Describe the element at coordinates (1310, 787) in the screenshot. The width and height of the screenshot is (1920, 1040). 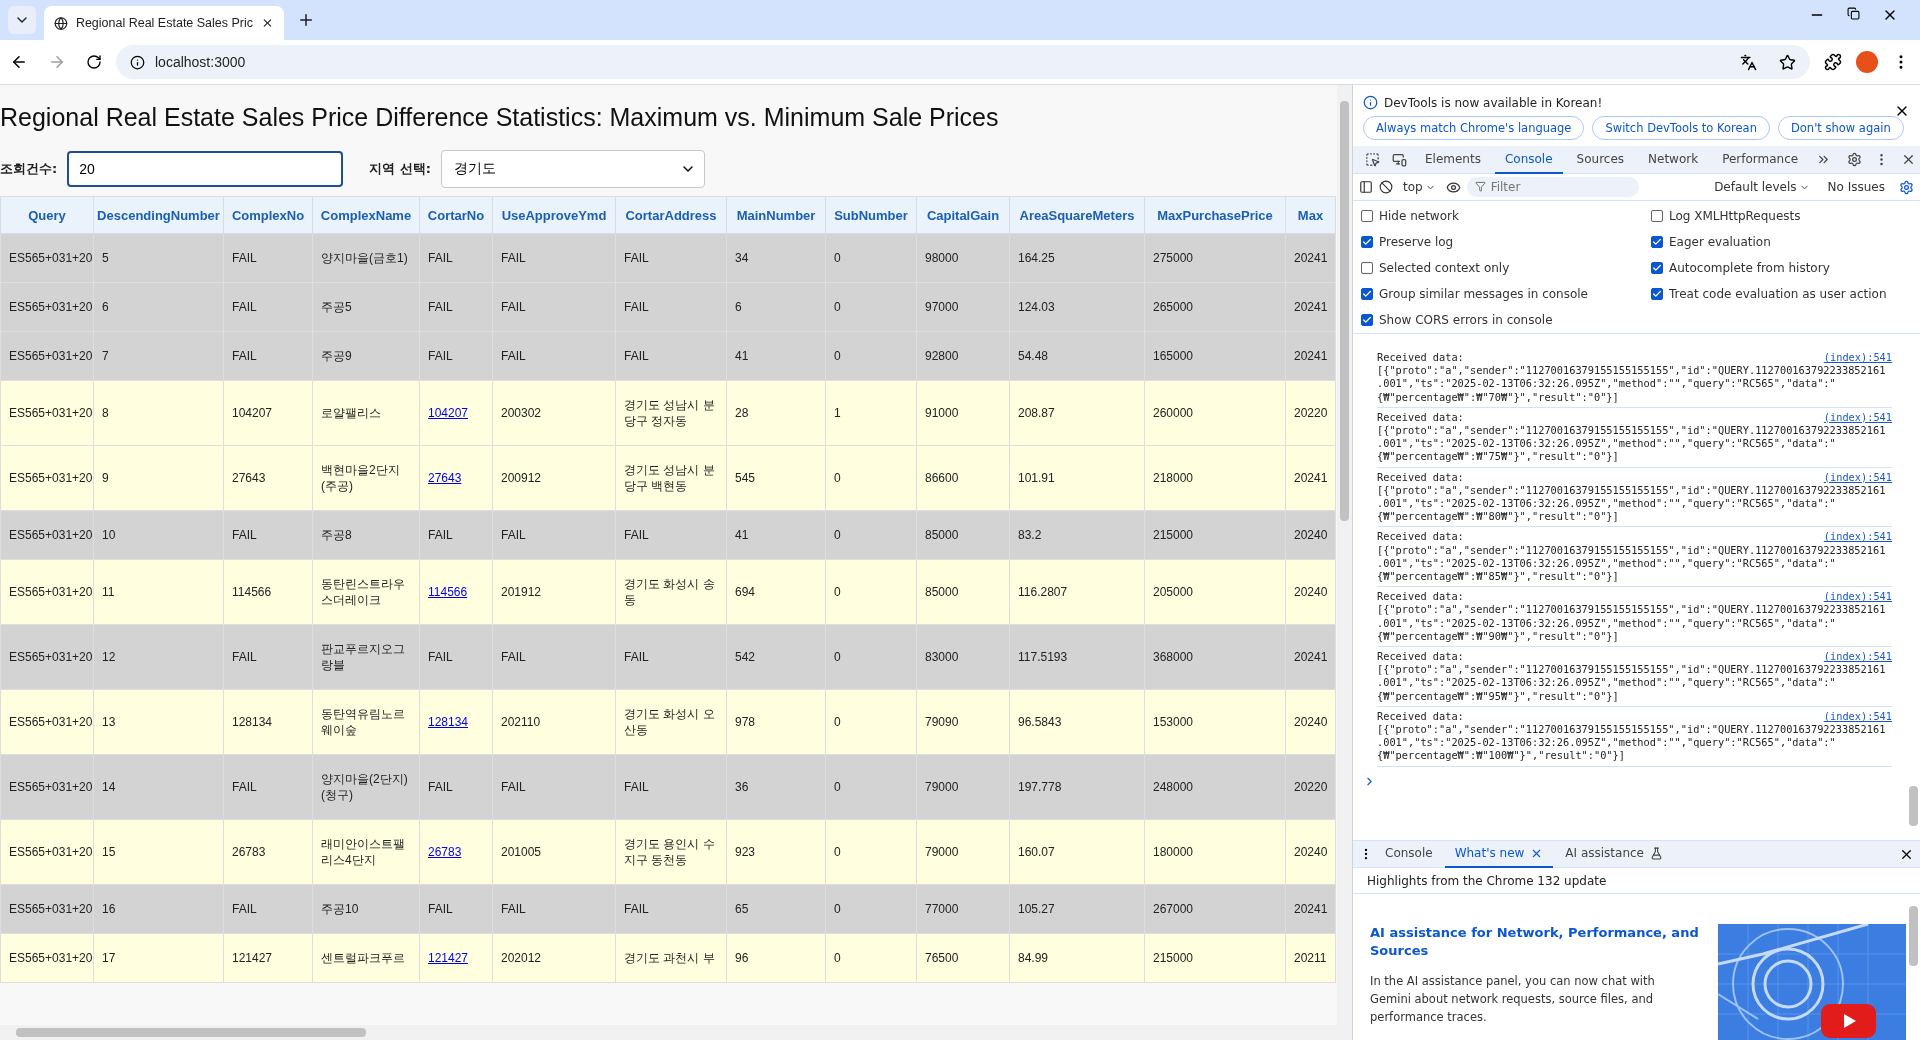
I see `table-cell: 20220` at that location.